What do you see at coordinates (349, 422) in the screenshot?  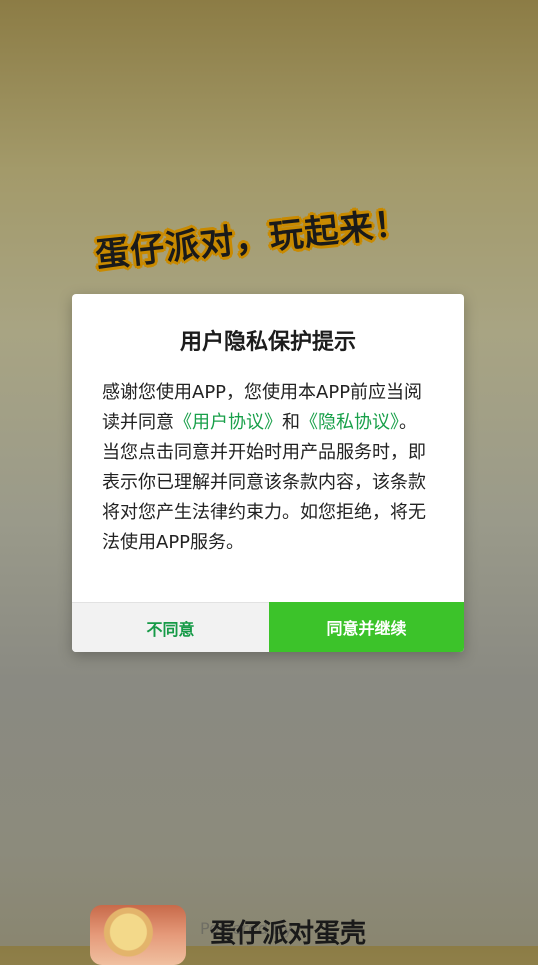 I see `privacy-policy-link: 《隐私协议》` at bounding box center [349, 422].